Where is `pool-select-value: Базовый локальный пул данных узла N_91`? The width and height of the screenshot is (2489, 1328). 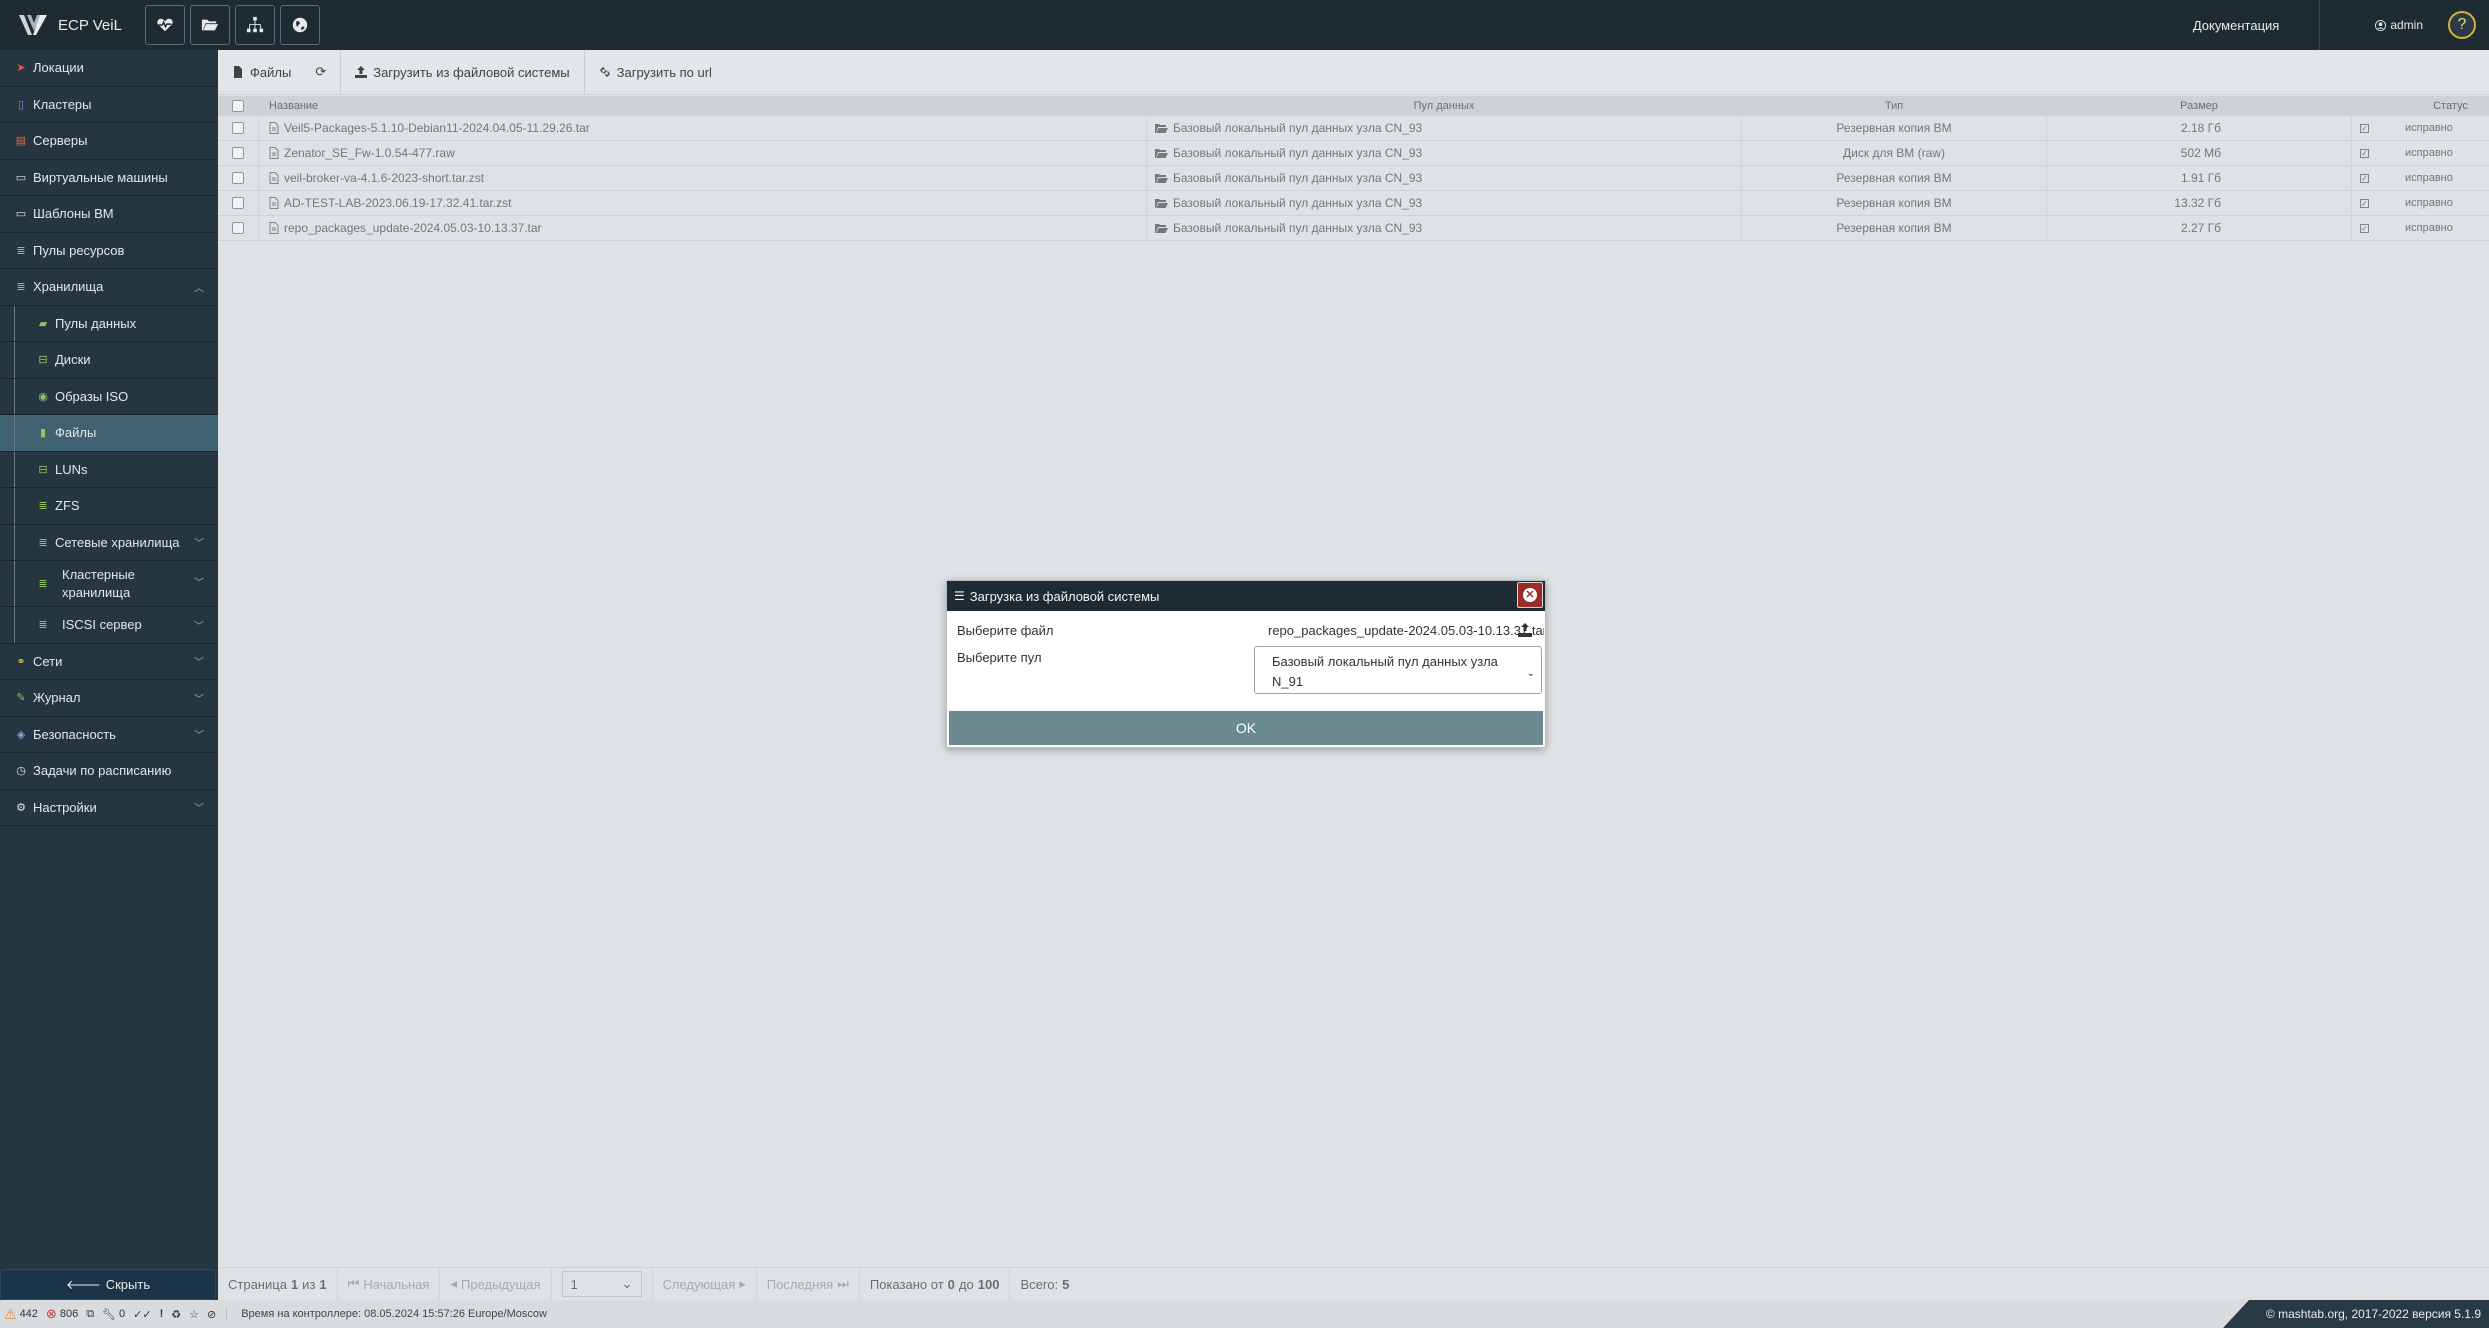
pool-select-value: Базовый локальный пул данных узла N_91 is located at coordinates (1385, 671).